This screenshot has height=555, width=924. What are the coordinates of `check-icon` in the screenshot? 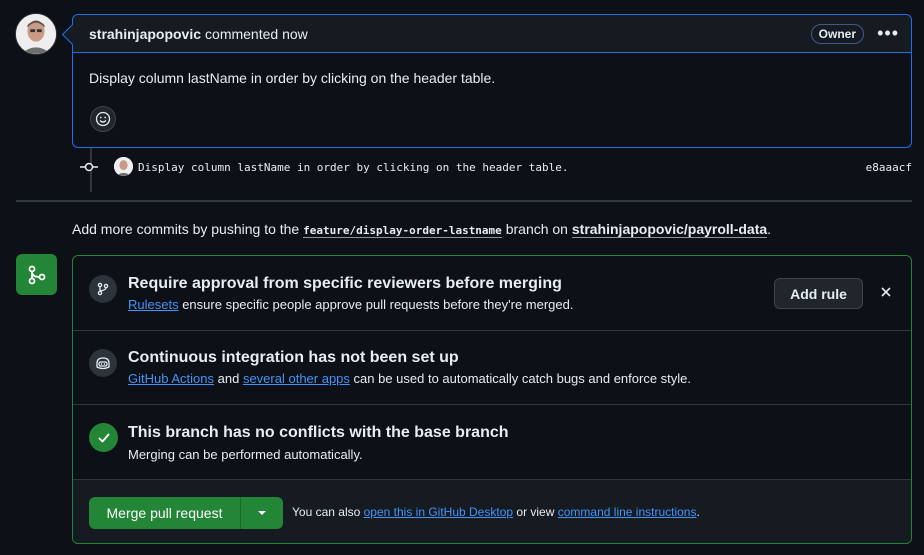 It's located at (103, 437).